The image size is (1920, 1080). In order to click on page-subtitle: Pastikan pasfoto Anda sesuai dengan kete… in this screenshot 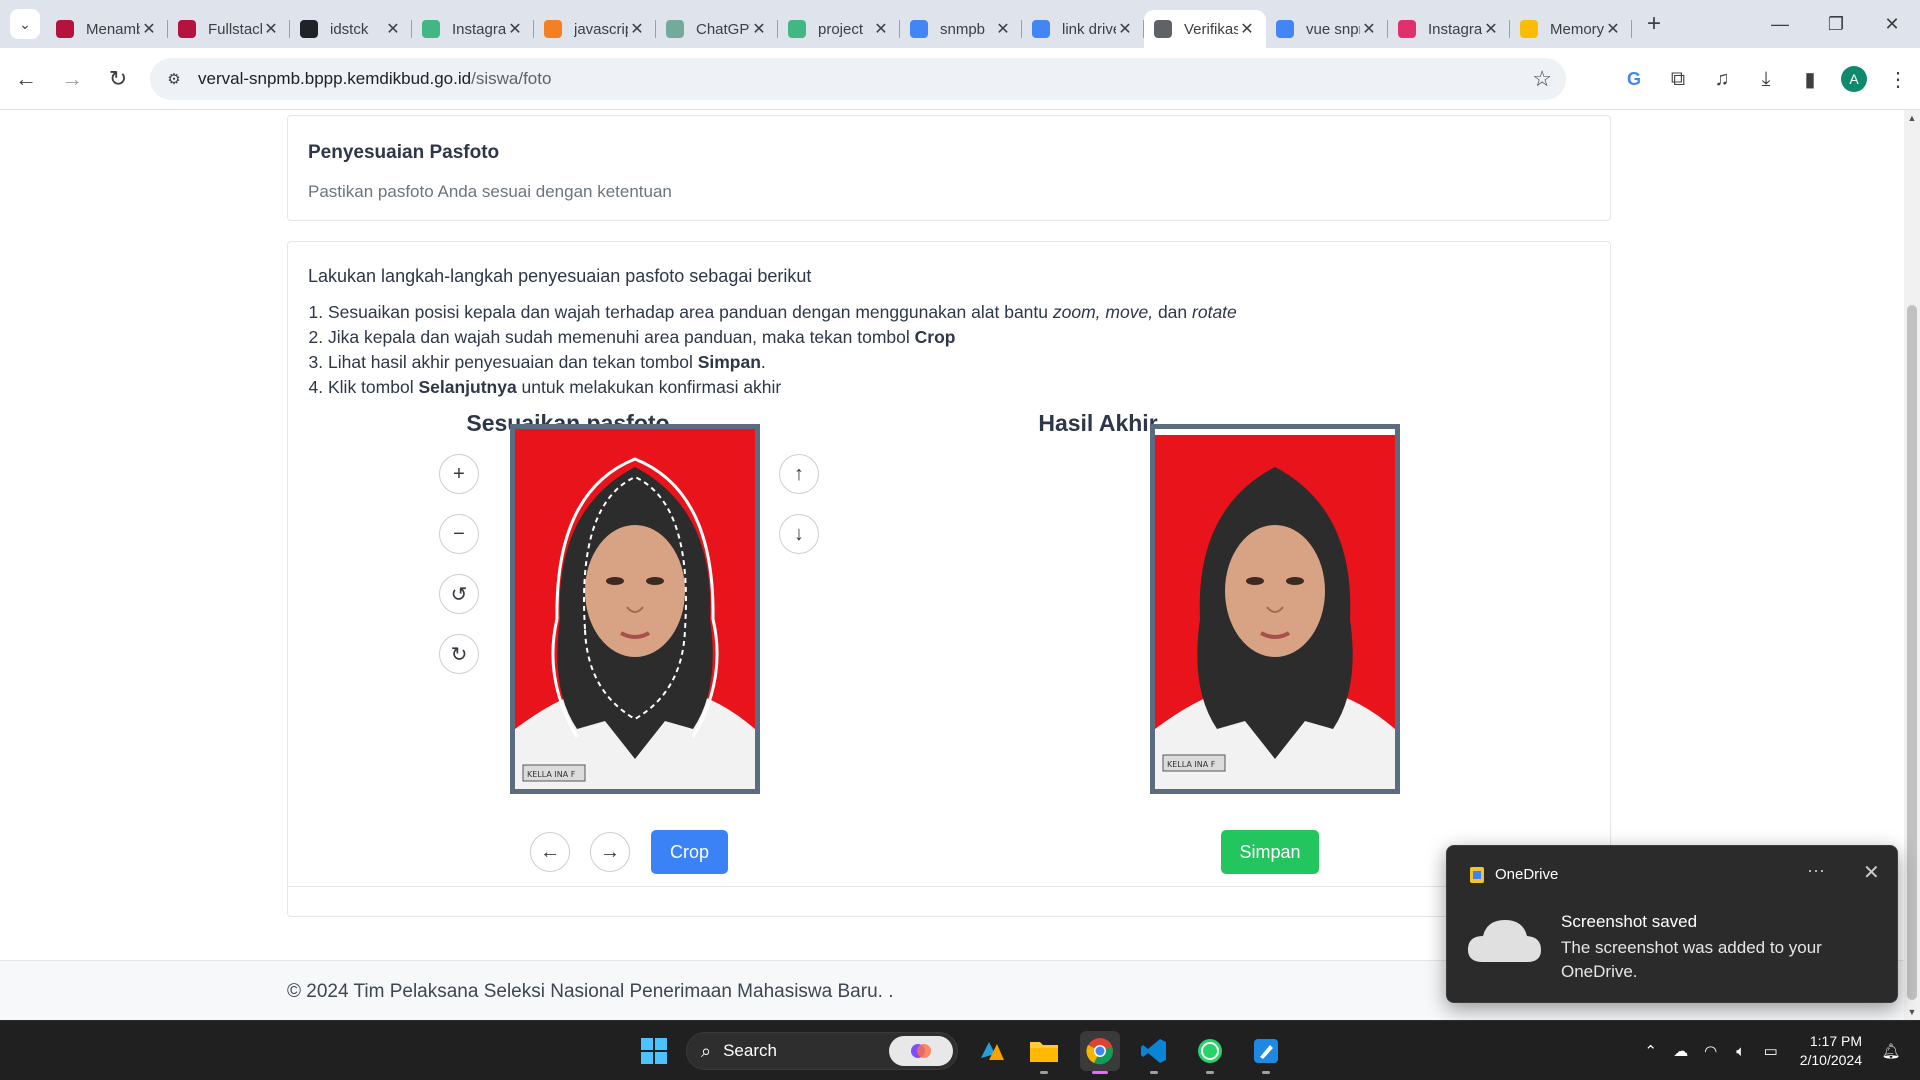, I will do `click(490, 191)`.